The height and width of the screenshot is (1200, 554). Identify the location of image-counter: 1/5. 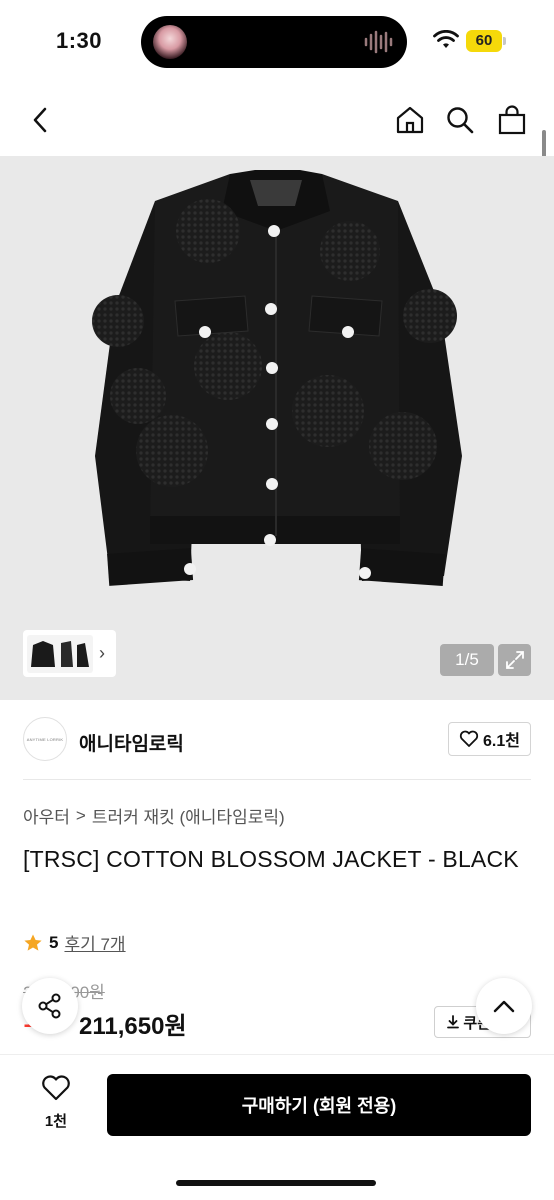
(467, 660).